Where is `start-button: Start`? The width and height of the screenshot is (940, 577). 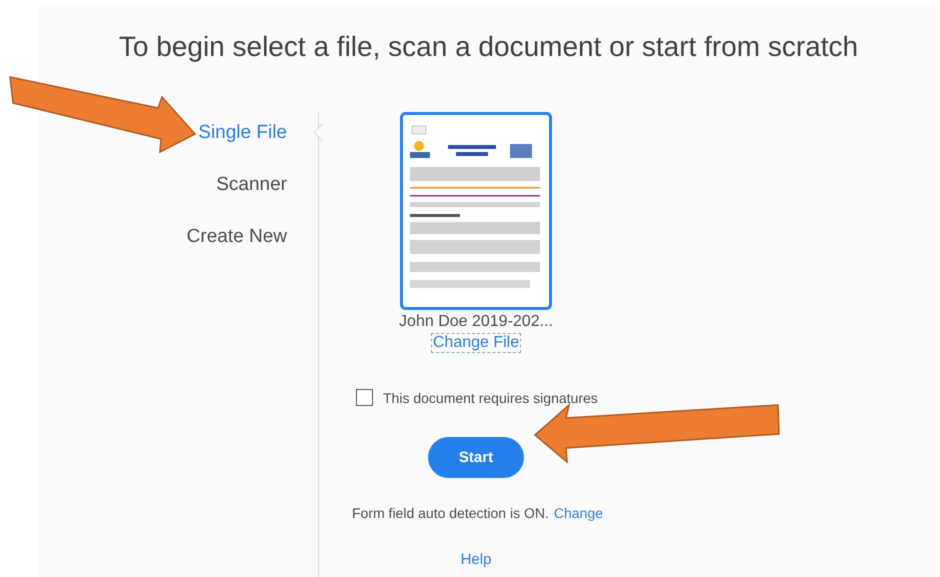 start-button: Start is located at coordinates (476, 457).